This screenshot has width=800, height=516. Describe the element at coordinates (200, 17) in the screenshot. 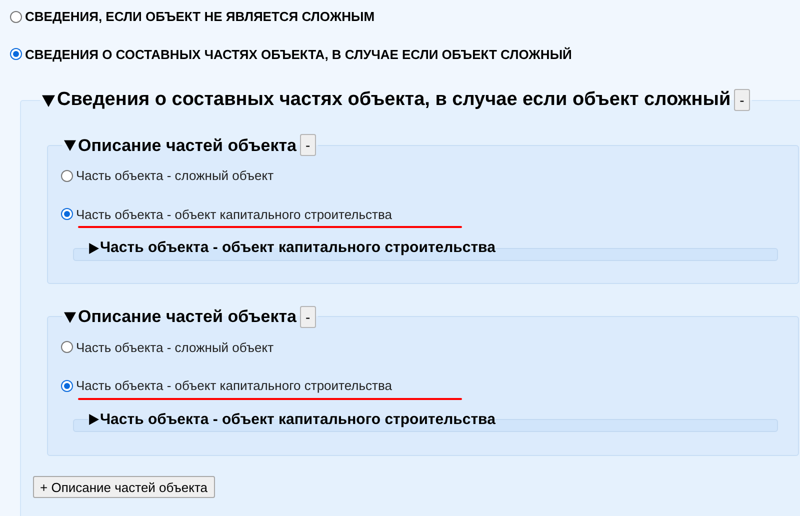

I see `option-label: СВЕДЕНИЯ, ЕСЛИ ОБЪЕКТ НЕ ЯВЛЯЕТСЯ СЛОЖНЫМ` at that location.